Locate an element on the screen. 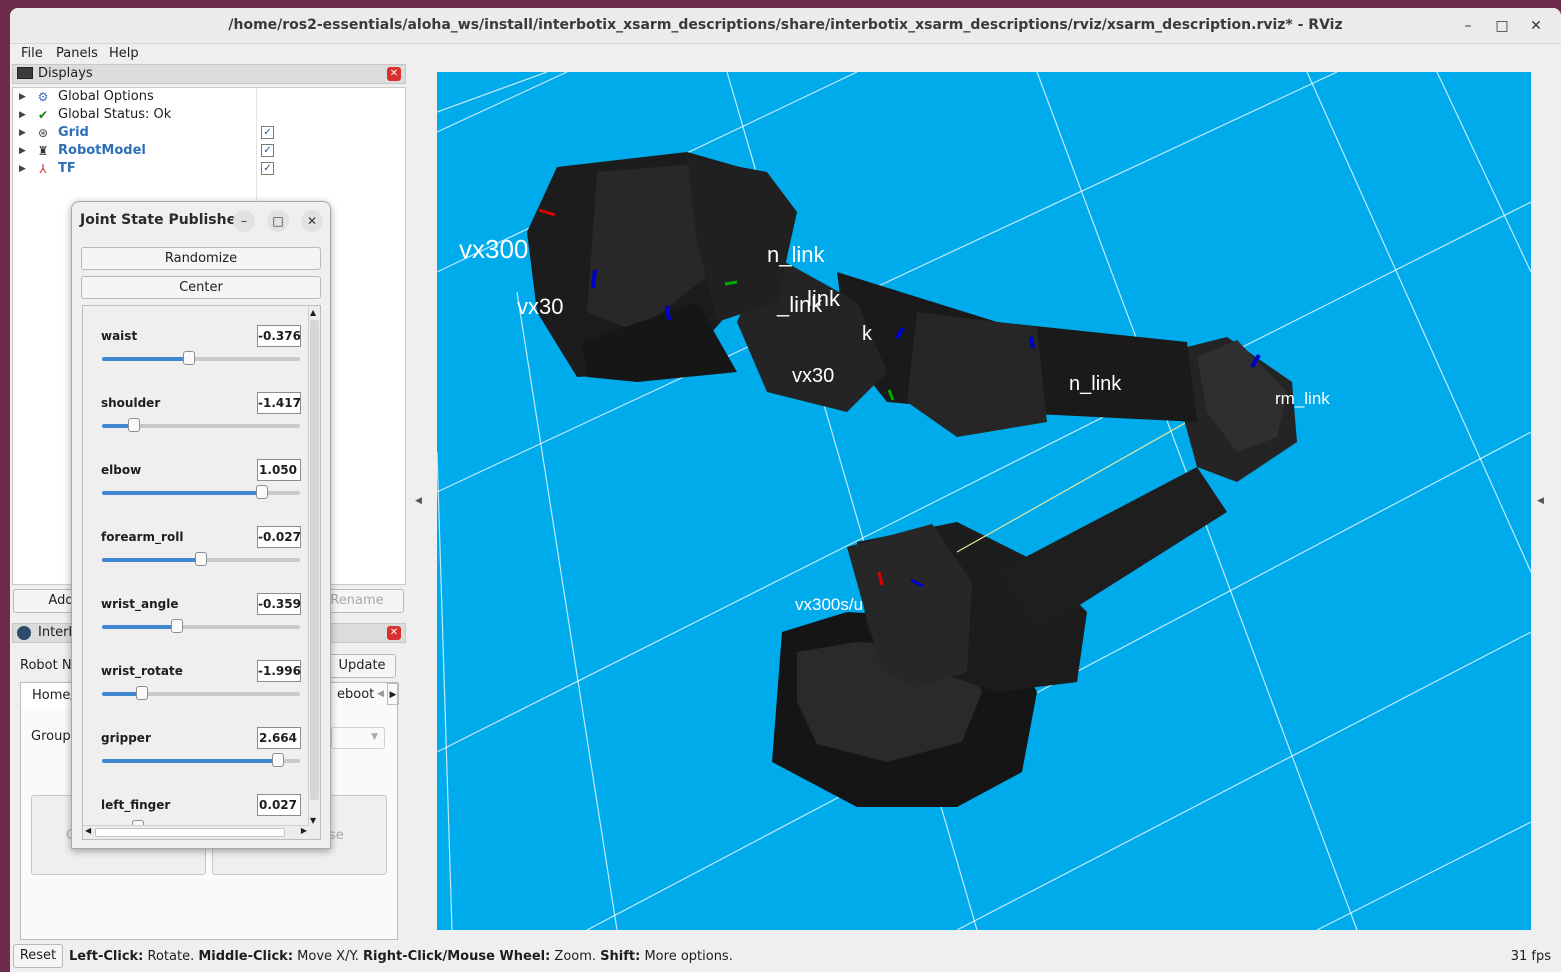 This screenshot has height=972, width=1561. group-dropdown: ▼ is located at coordinates (358, 738).